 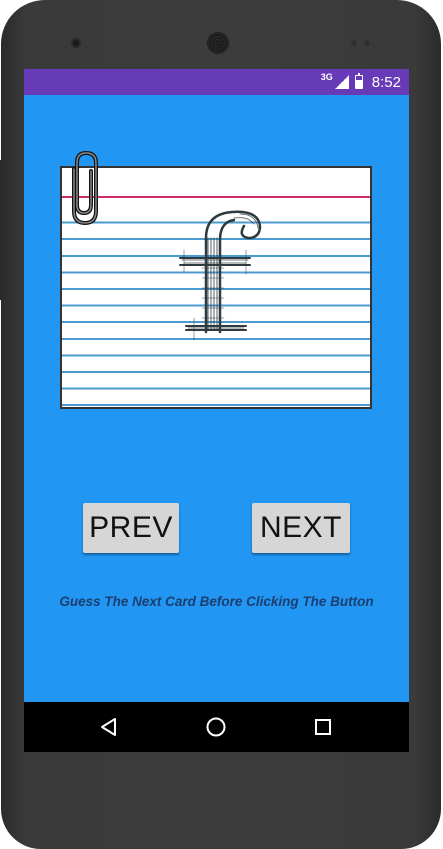 I want to click on light-sensor, so click(x=367, y=43).